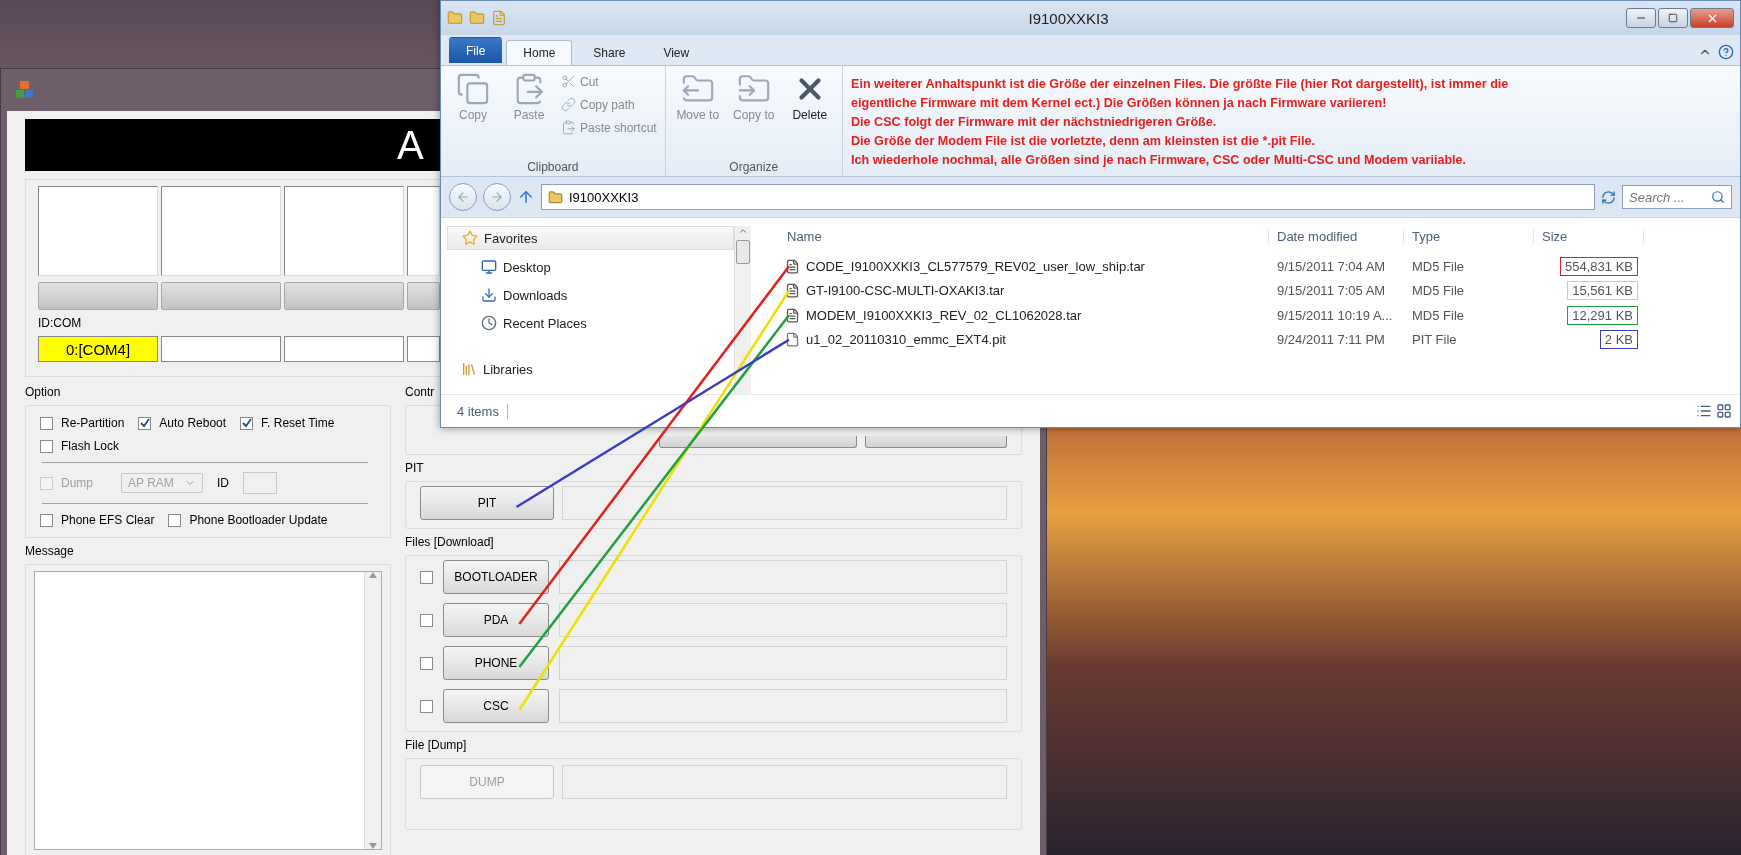 Image resolution: width=1741 pixels, height=855 pixels. Describe the element at coordinates (539, 52) in the screenshot. I see `ribbon-tab: Home` at that location.